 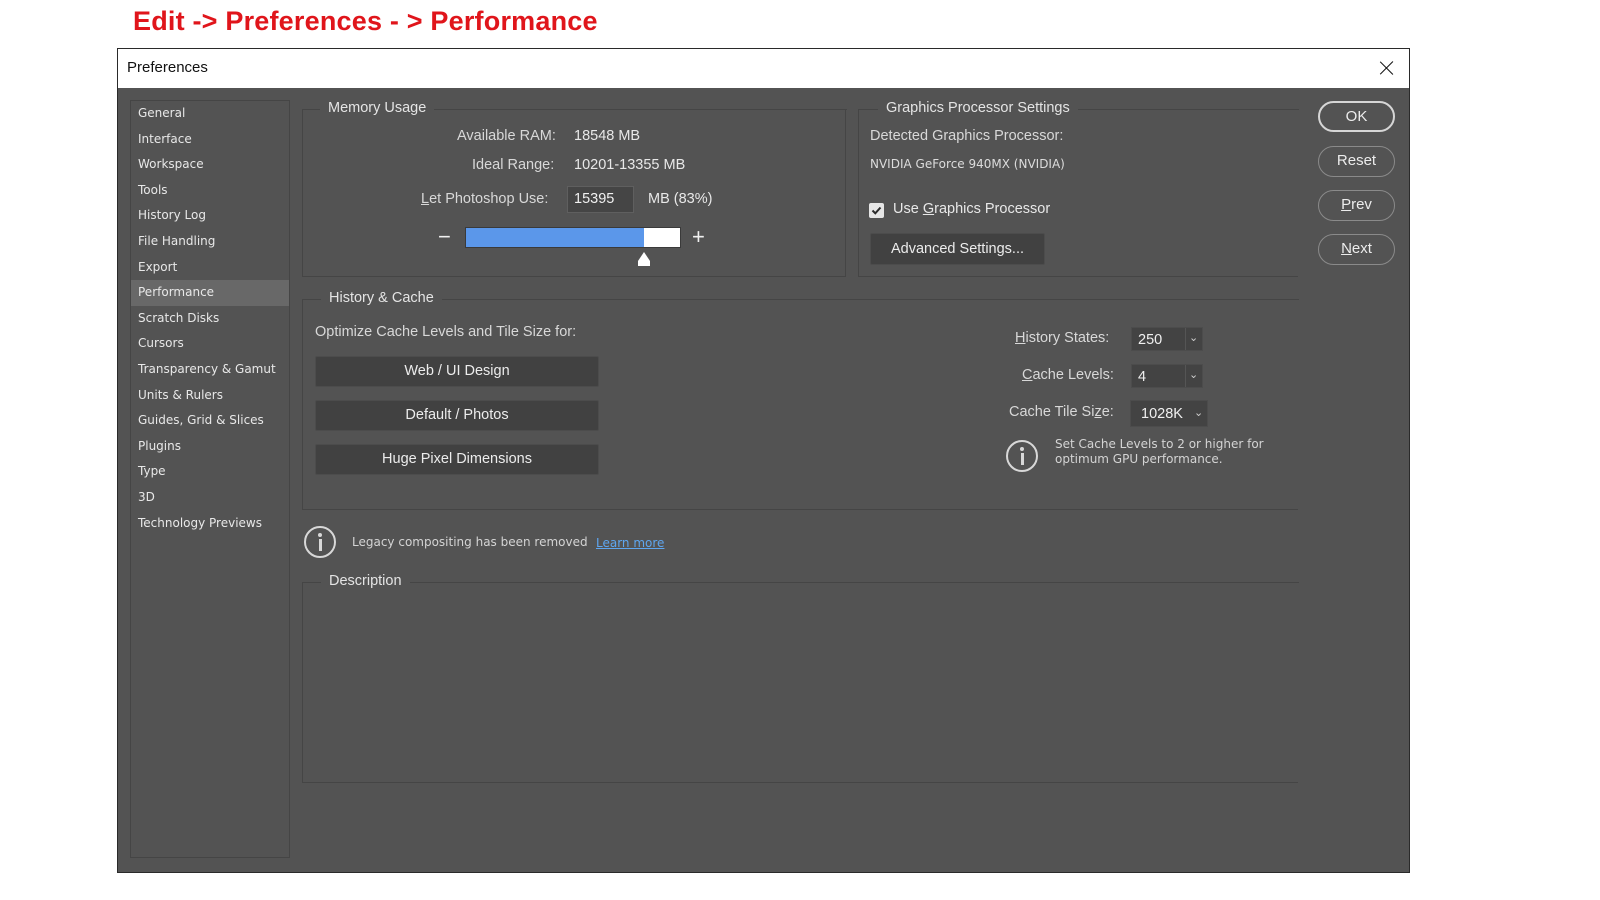 I want to click on photoshop-use-input: 15395, so click(x=600, y=199).